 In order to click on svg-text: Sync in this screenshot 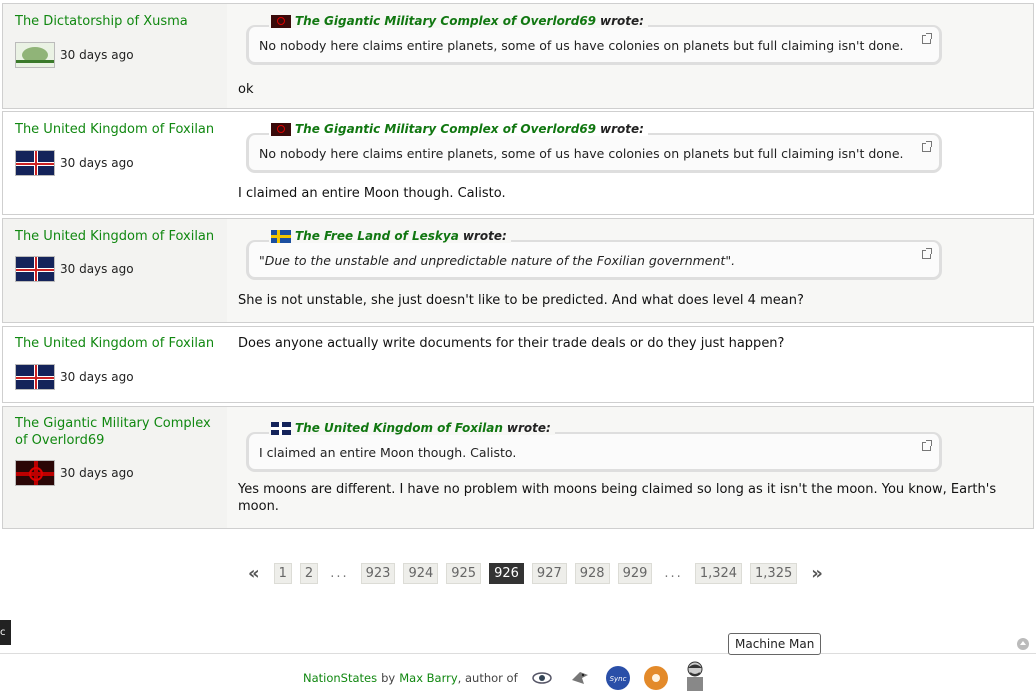, I will do `click(617, 679)`.